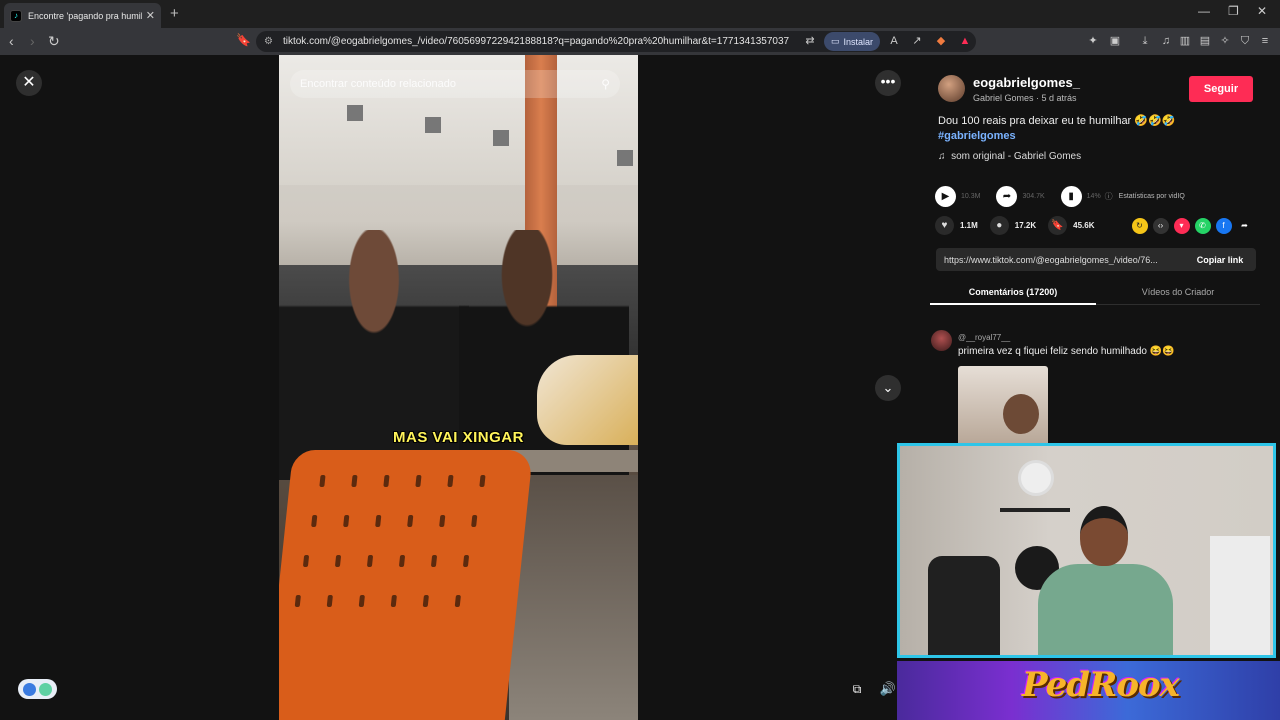  I want to click on leo-icon: ✧, so click(1225, 41).